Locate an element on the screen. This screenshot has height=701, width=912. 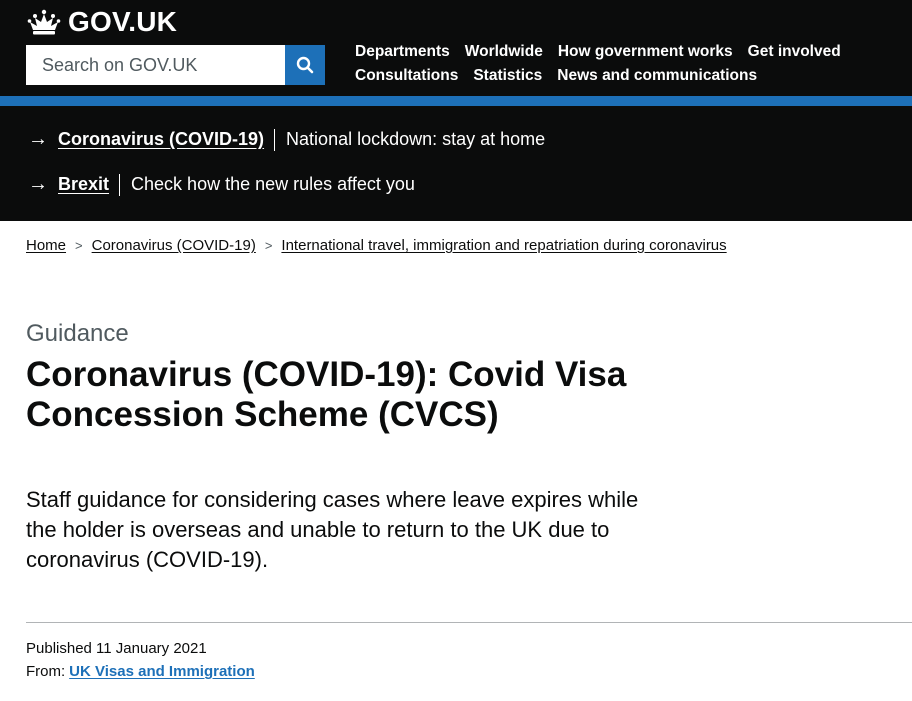
banner-link-brexit: Brexit is located at coordinates (83, 184).